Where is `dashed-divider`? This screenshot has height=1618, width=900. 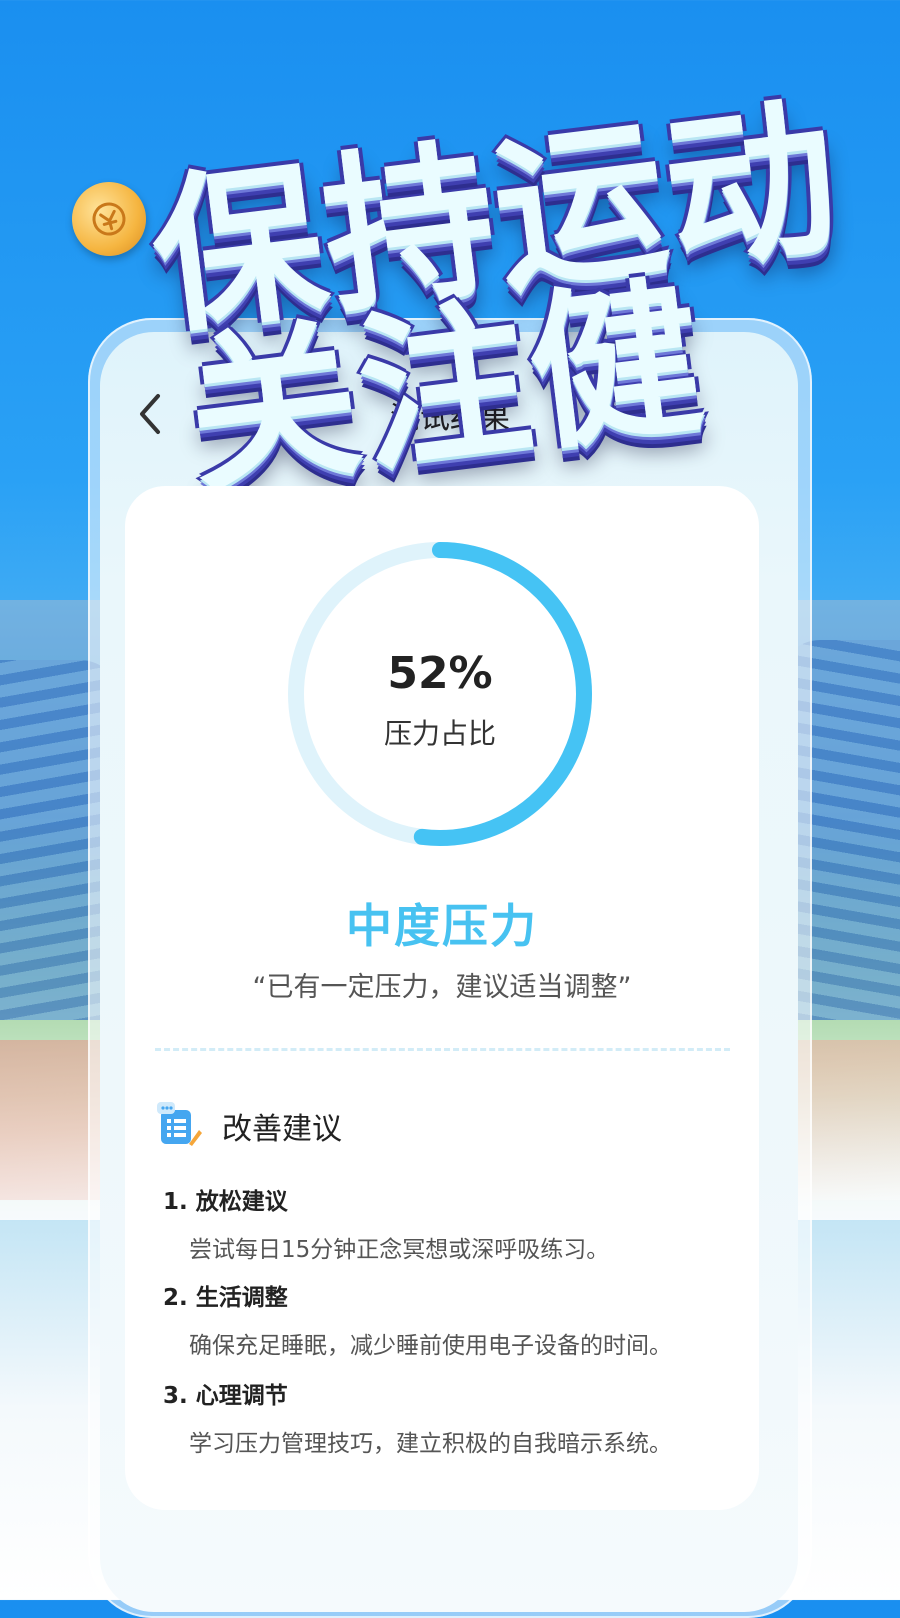 dashed-divider is located at coordinates (442, 1049).